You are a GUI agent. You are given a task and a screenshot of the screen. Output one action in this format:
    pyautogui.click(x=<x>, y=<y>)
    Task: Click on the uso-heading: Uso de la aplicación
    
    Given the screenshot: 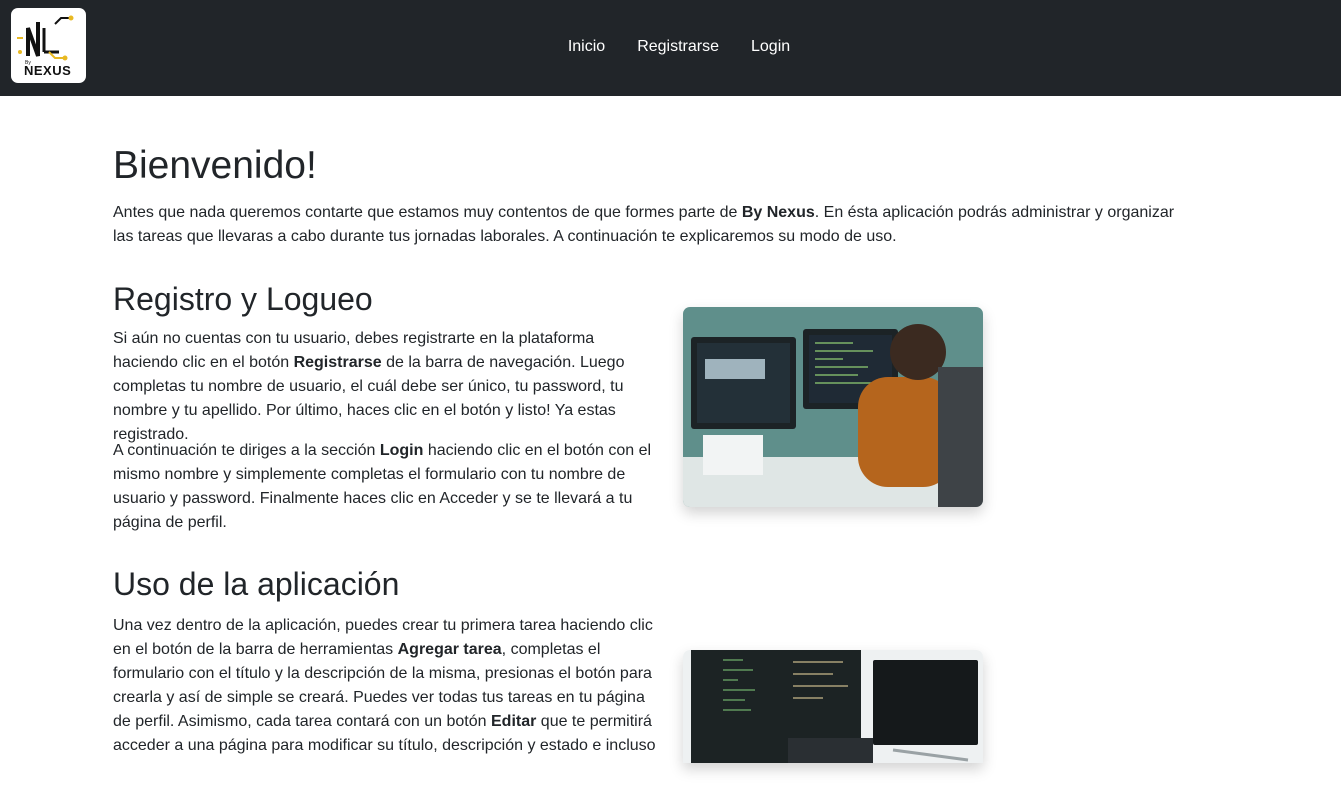 What is the action you would take?
    pyautogui.click(x=256, y=584)
    